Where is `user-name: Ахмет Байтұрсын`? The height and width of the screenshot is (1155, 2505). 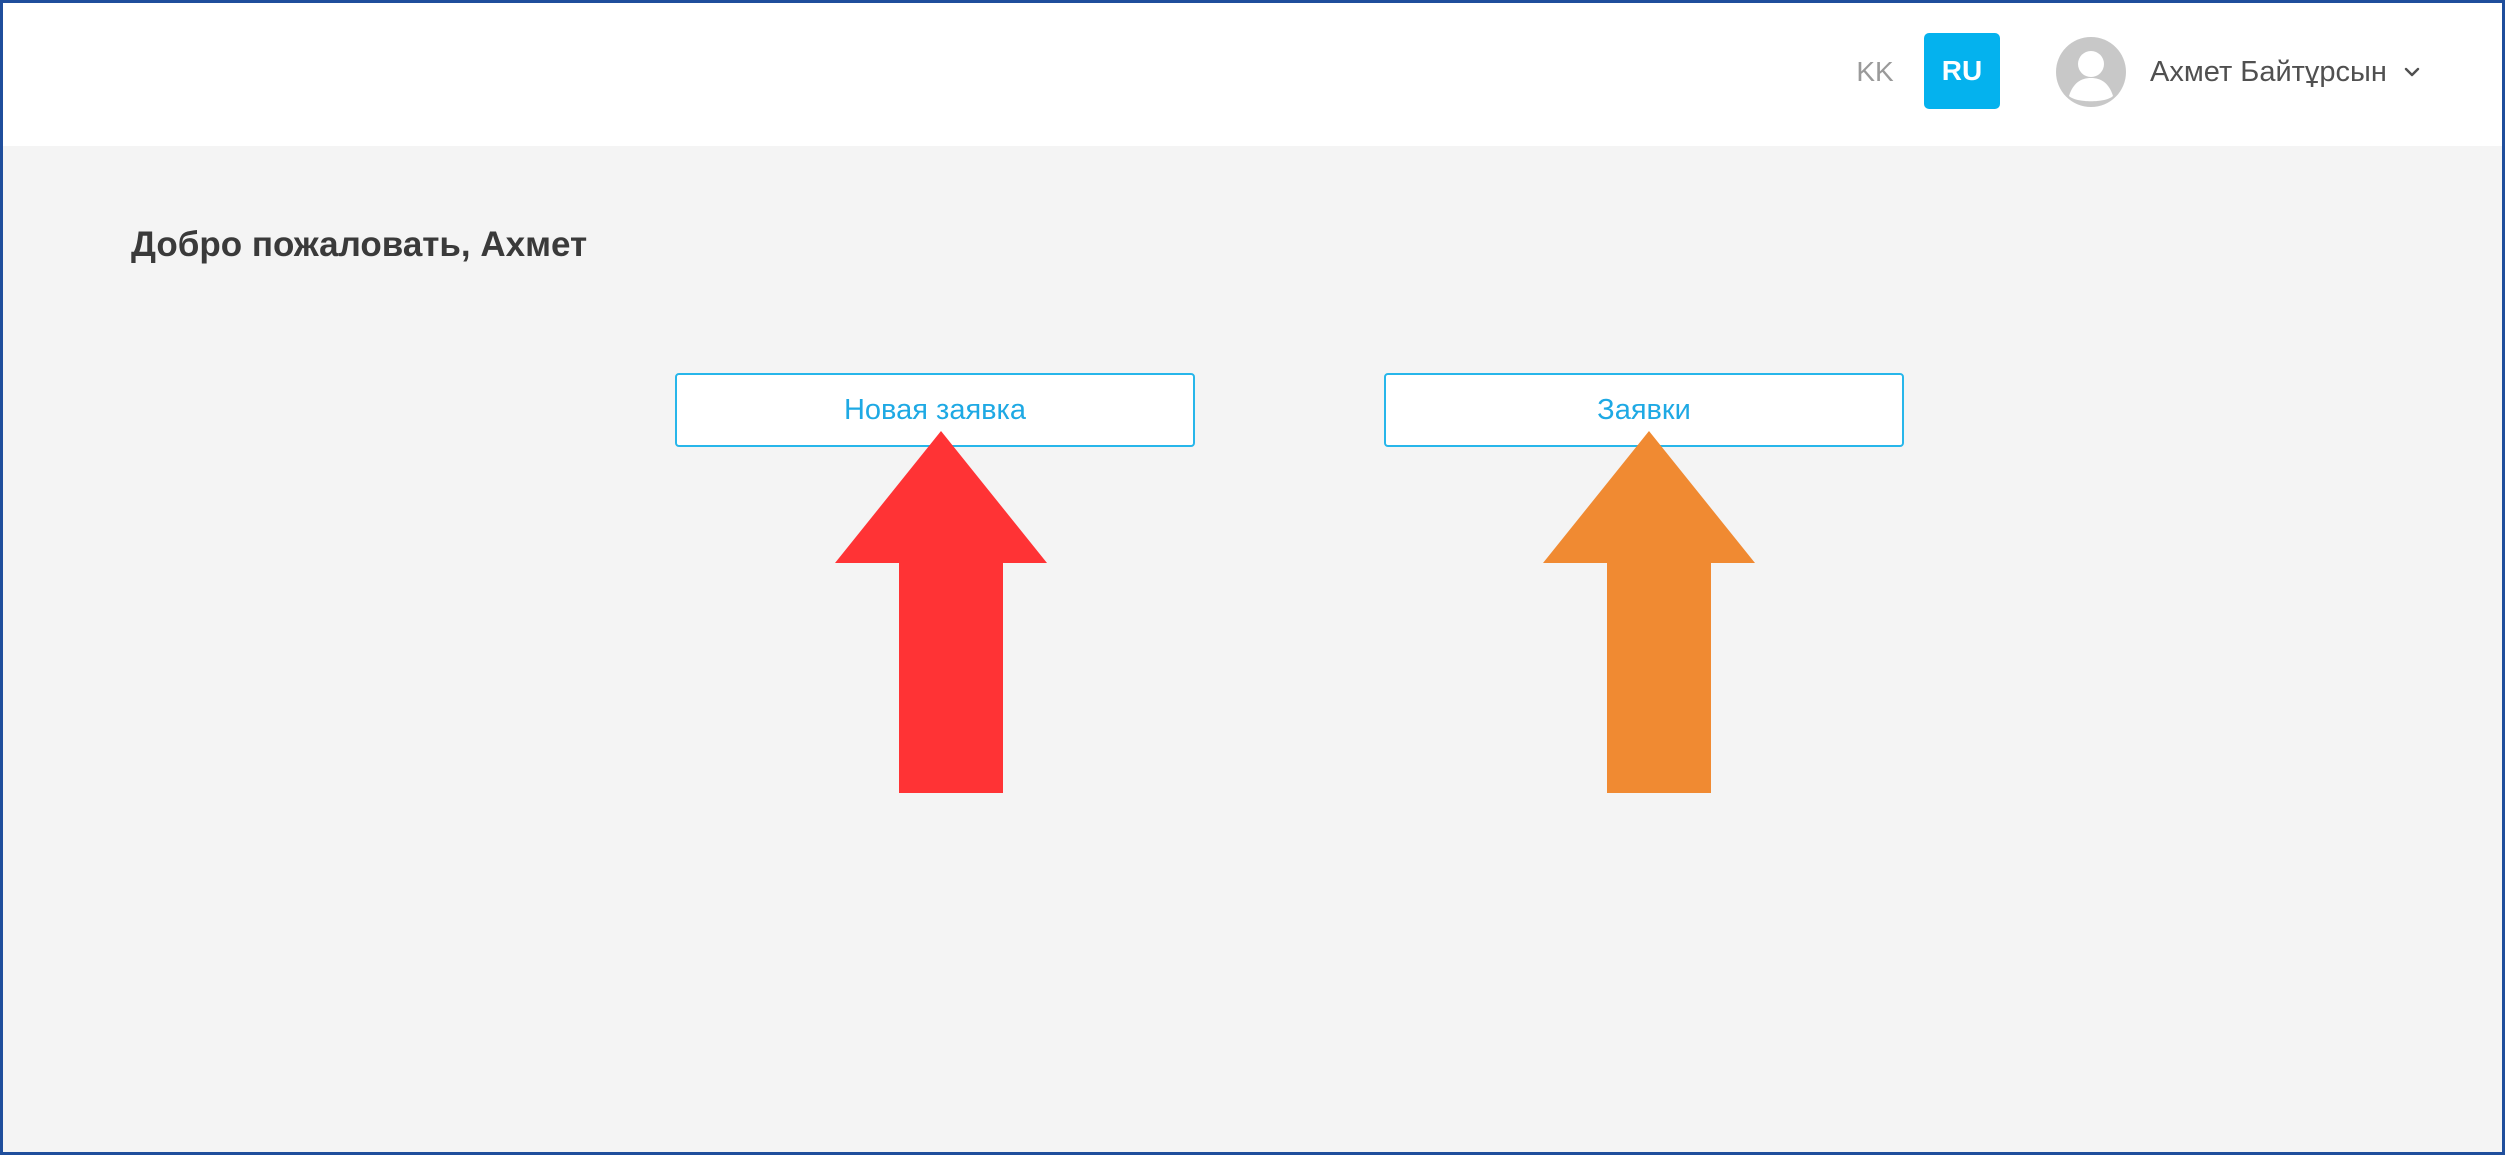
user-name: Ахмет Байтұрсын is located at coordinates (2268, 72).